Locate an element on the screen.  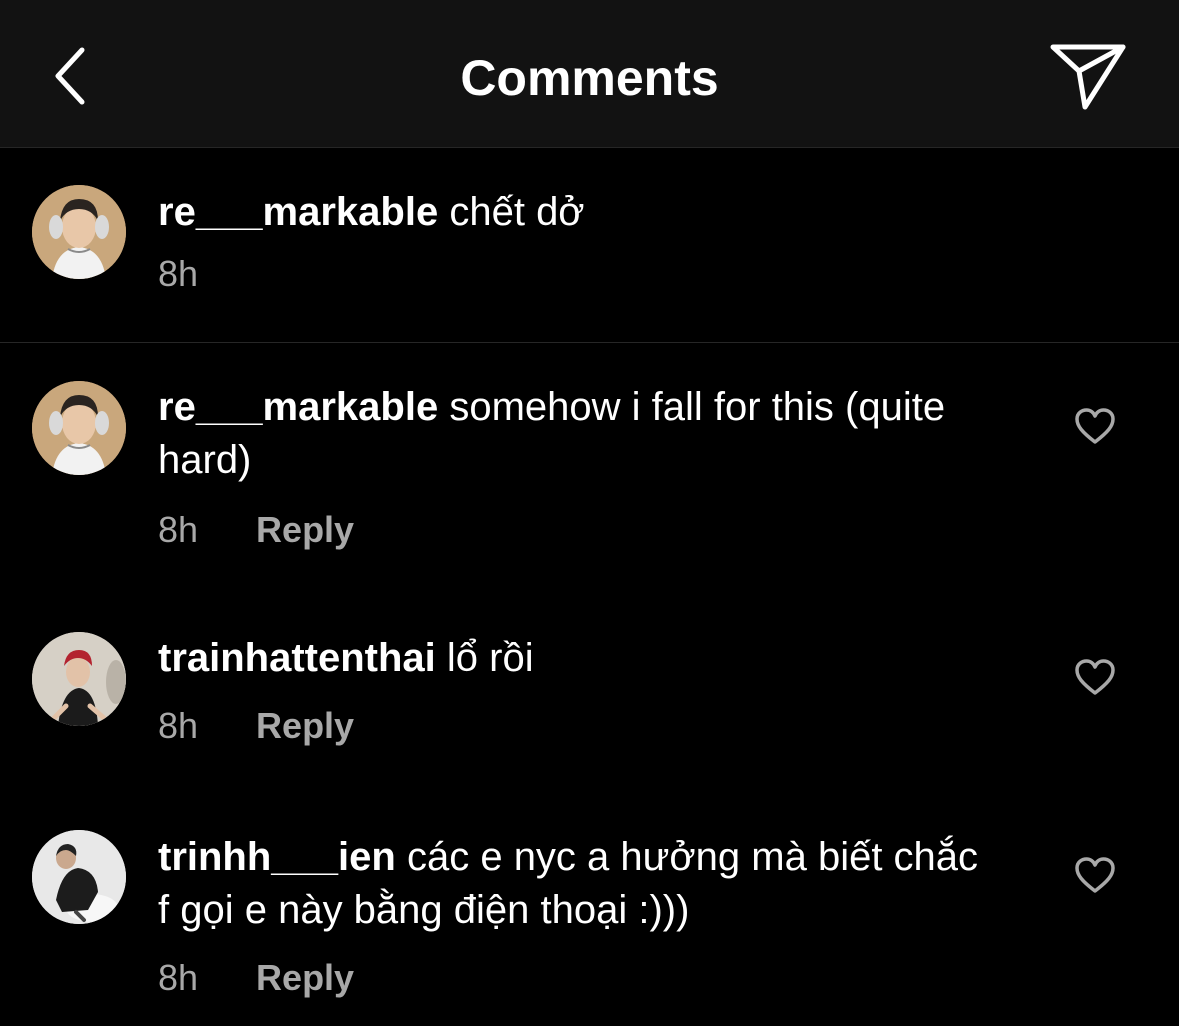
comment-body: trainhattenthai lổ rồi is located at coordinates (578, 658).